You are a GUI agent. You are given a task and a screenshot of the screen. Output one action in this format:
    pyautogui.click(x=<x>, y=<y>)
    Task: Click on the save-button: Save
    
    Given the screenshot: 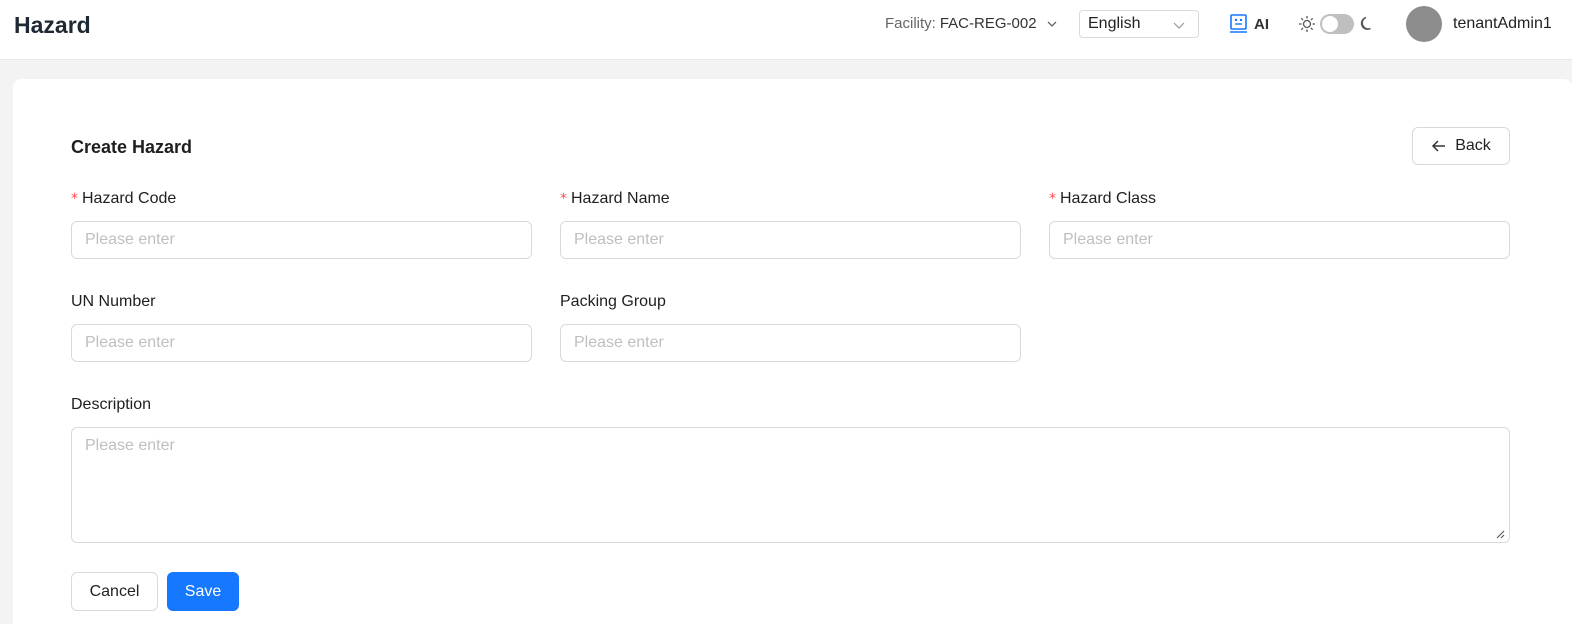 What is the action you would take?
    pyautogui.click(x=203, y=591)
    